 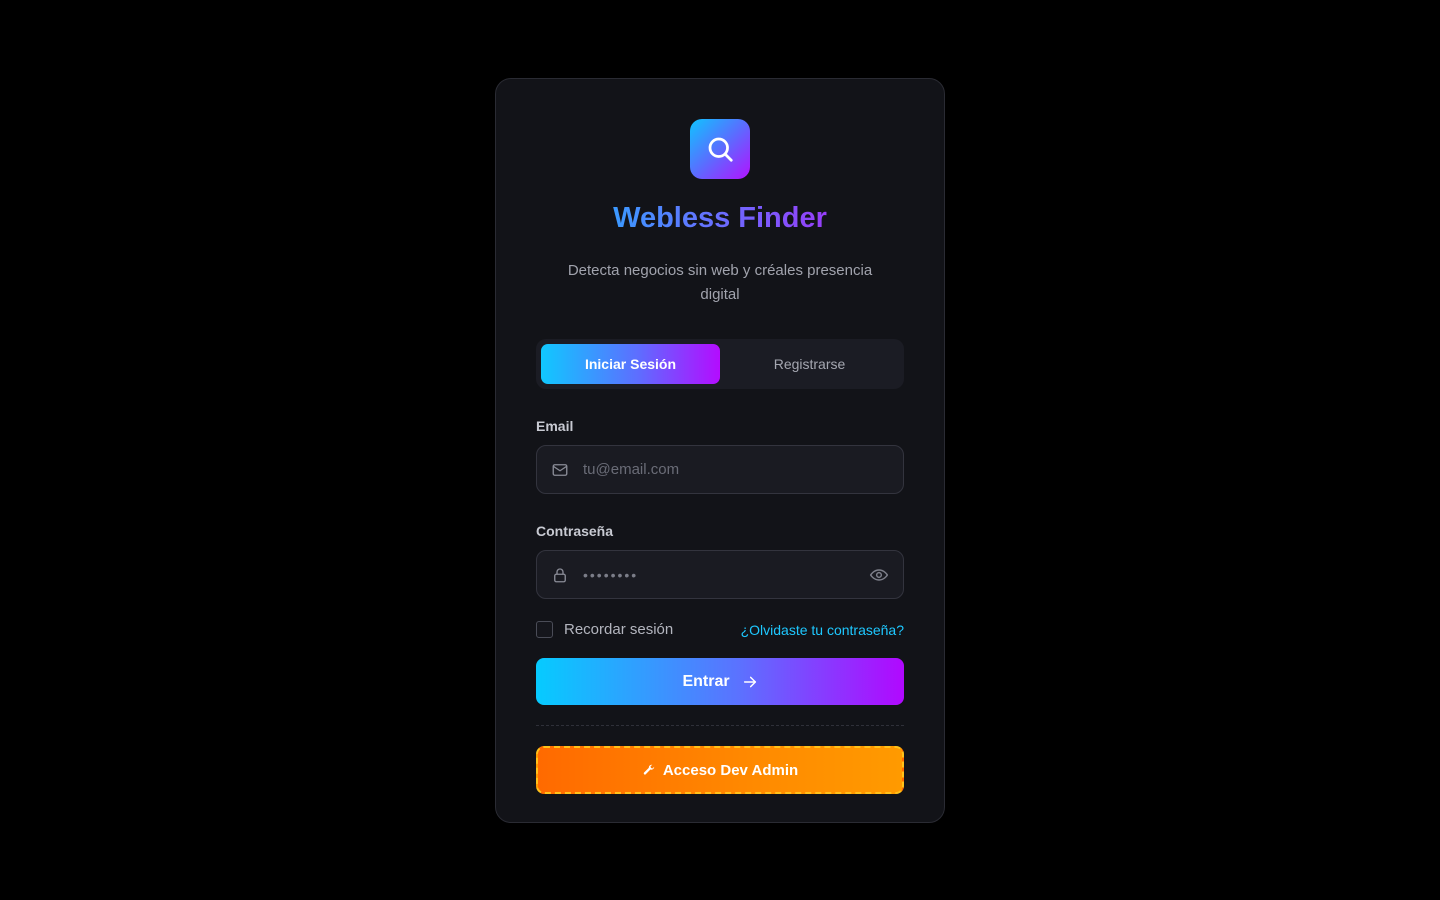 What do you see at coordinates (706, 681) in the screenshot?
I see `login-button-label: Entrar` at bounding box center [706, 681].